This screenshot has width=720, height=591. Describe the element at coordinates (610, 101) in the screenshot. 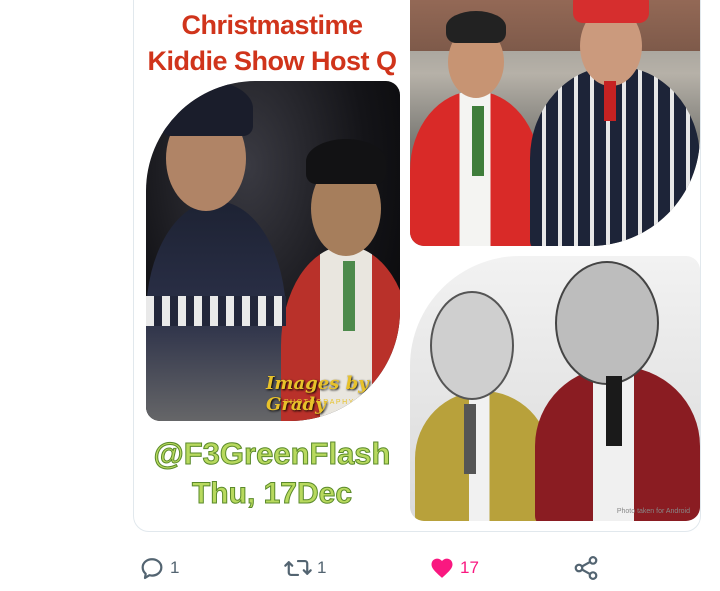

I see `red-tie` at that location.